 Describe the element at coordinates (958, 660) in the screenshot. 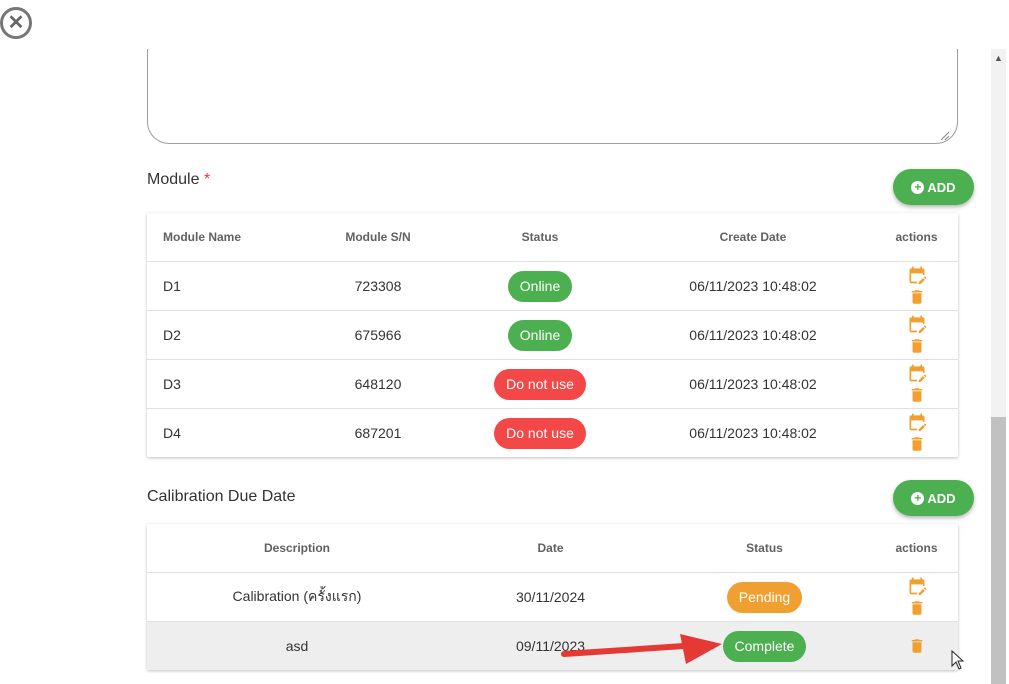

I see `mouse-cursor-icon` at that location.